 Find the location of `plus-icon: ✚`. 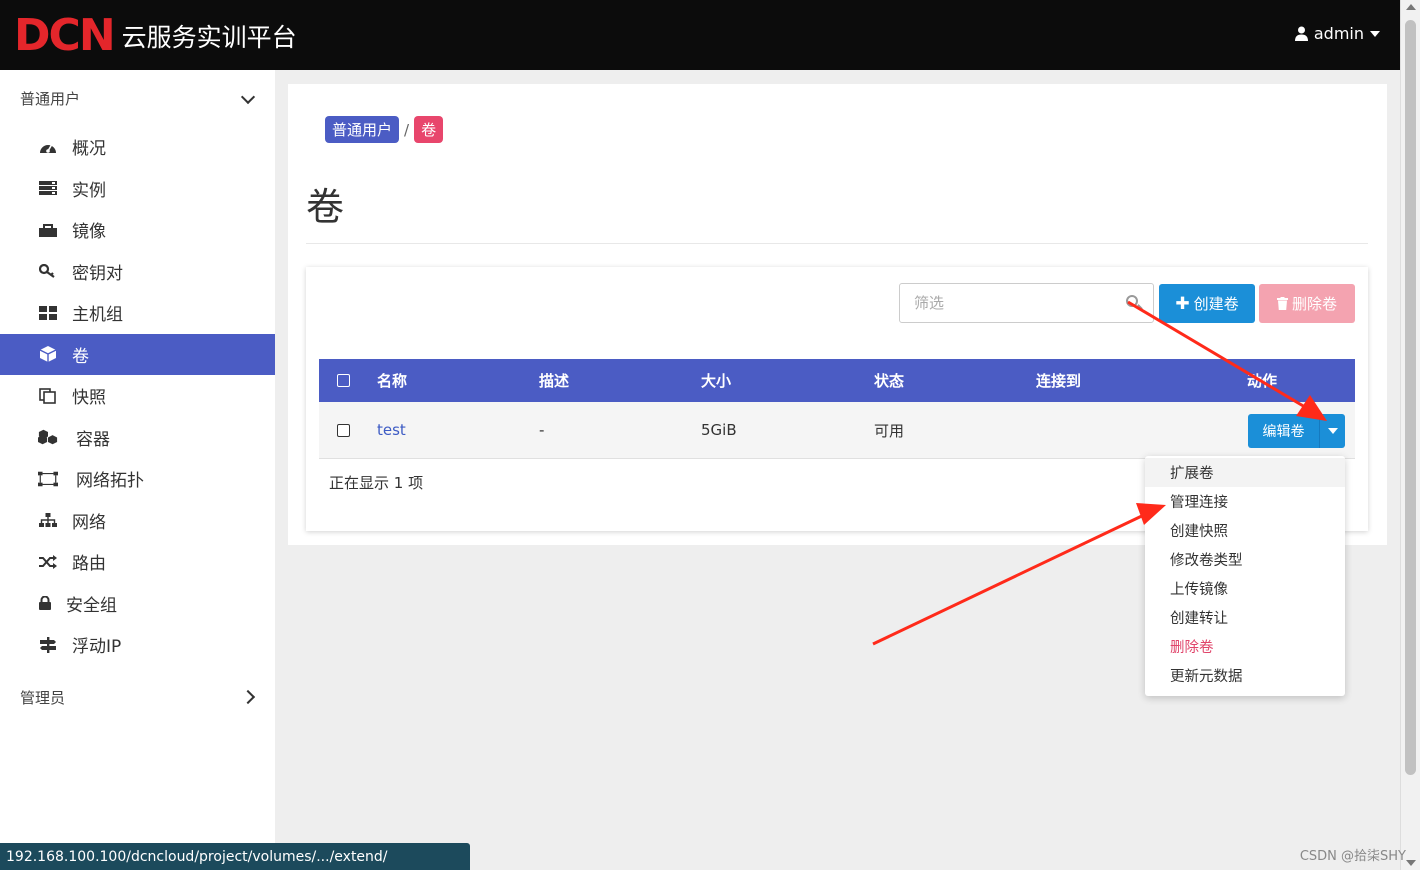

plus-icon: ✚ is located at coordinates (1182, 303).